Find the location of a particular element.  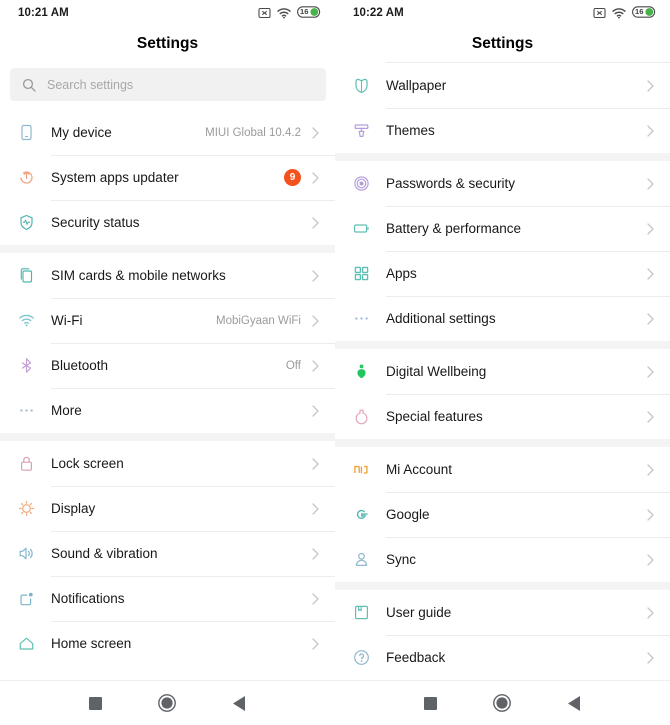

search-input: Search settings is located at coordinates (168, 84).